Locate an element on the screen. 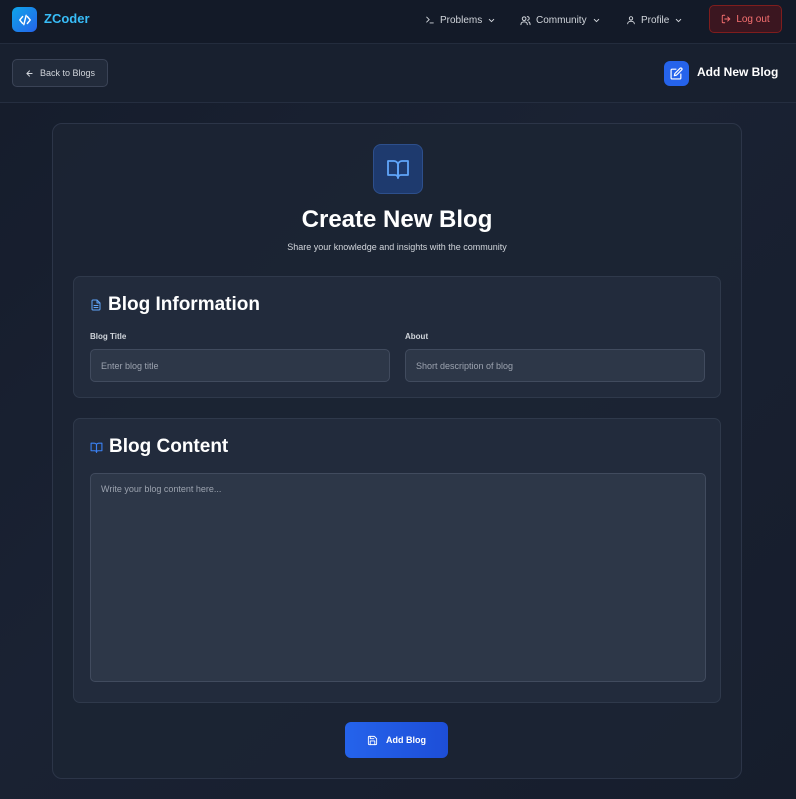  blog-information-heading: Blog Information is located at coordinates (175, 305).